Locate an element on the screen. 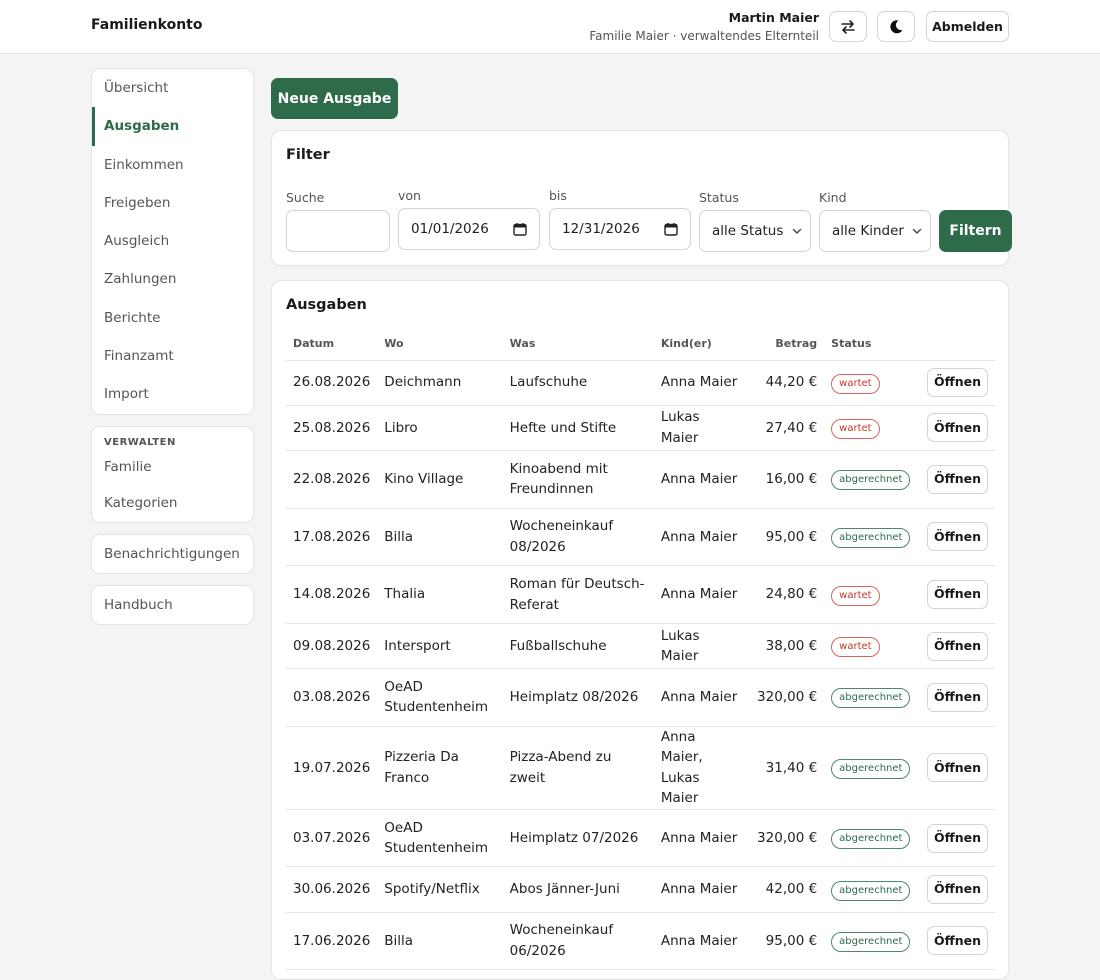  from-date-label: von is located at coordinates (409, 195).